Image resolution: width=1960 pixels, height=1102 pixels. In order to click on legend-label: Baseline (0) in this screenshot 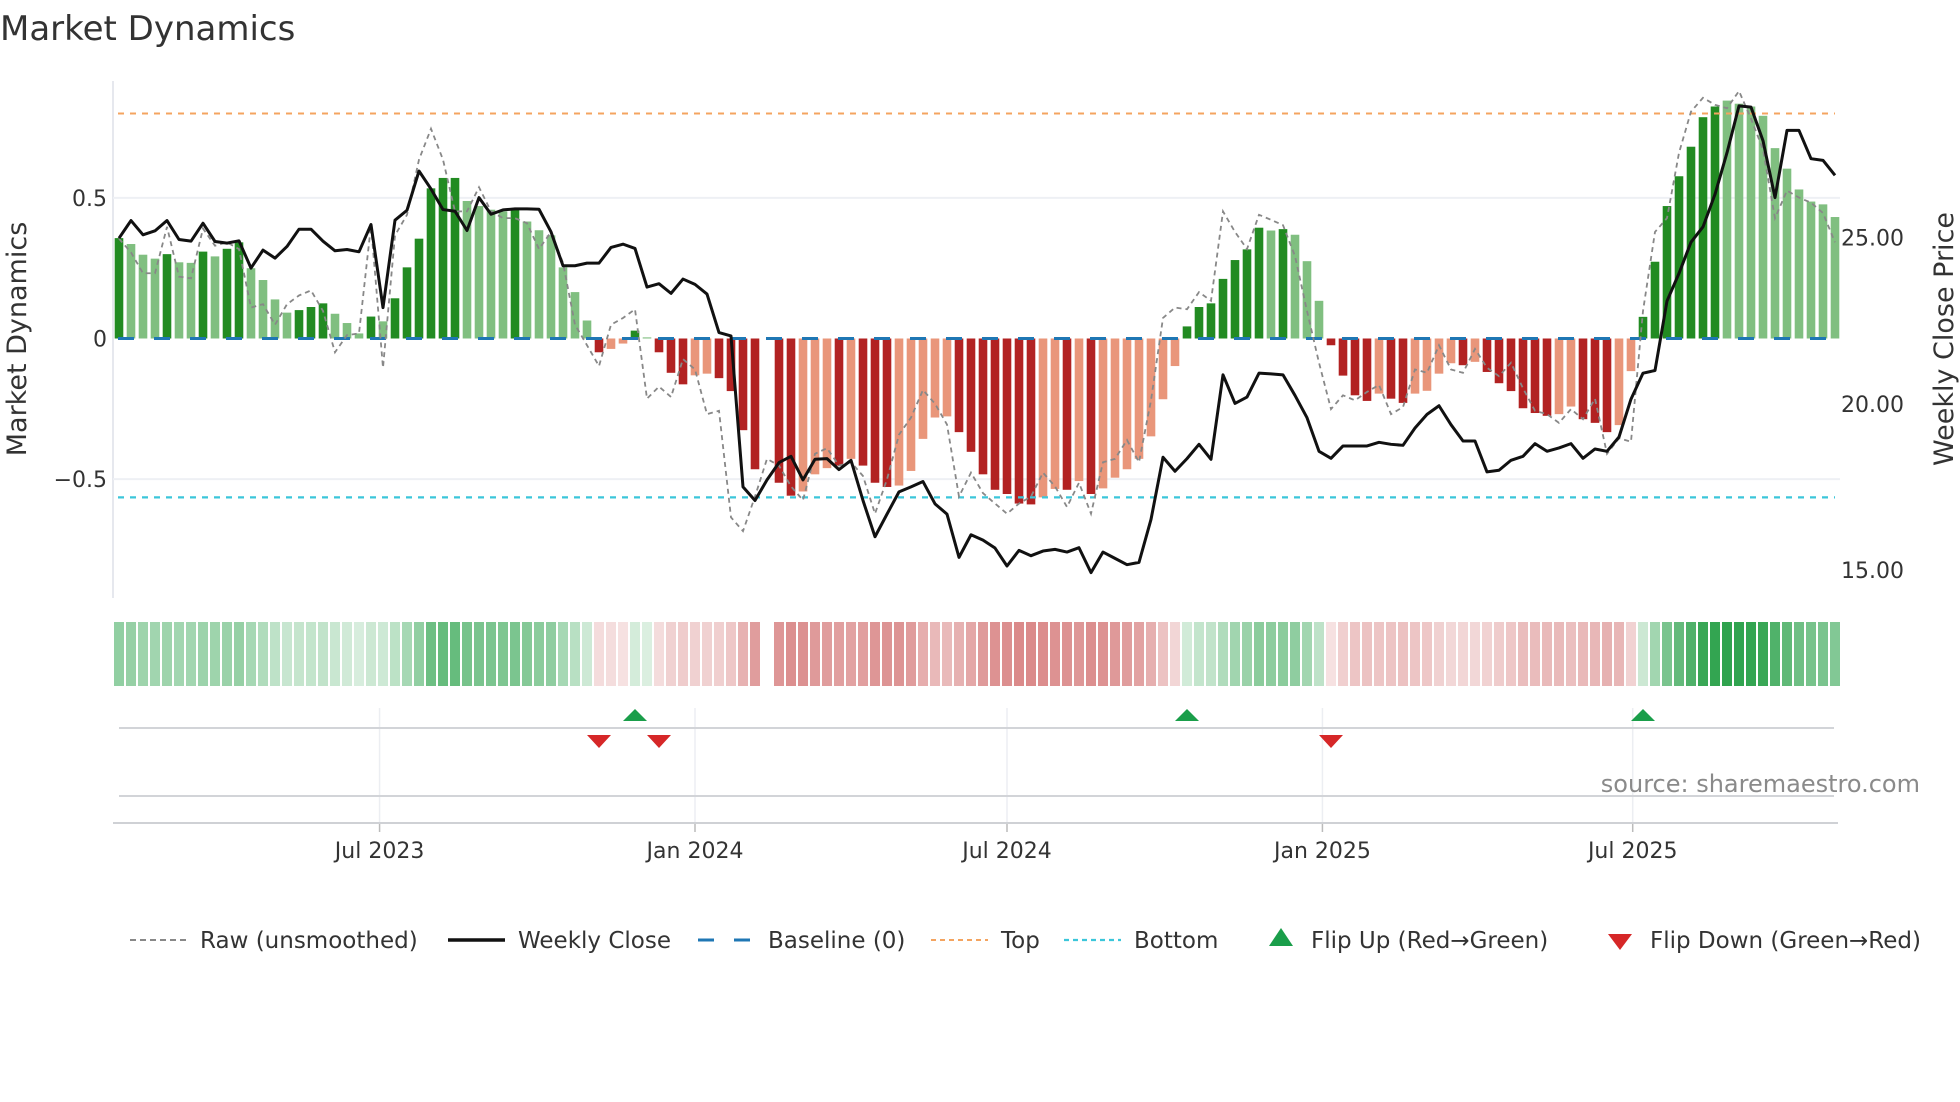, I will do `click(836, 941)`.